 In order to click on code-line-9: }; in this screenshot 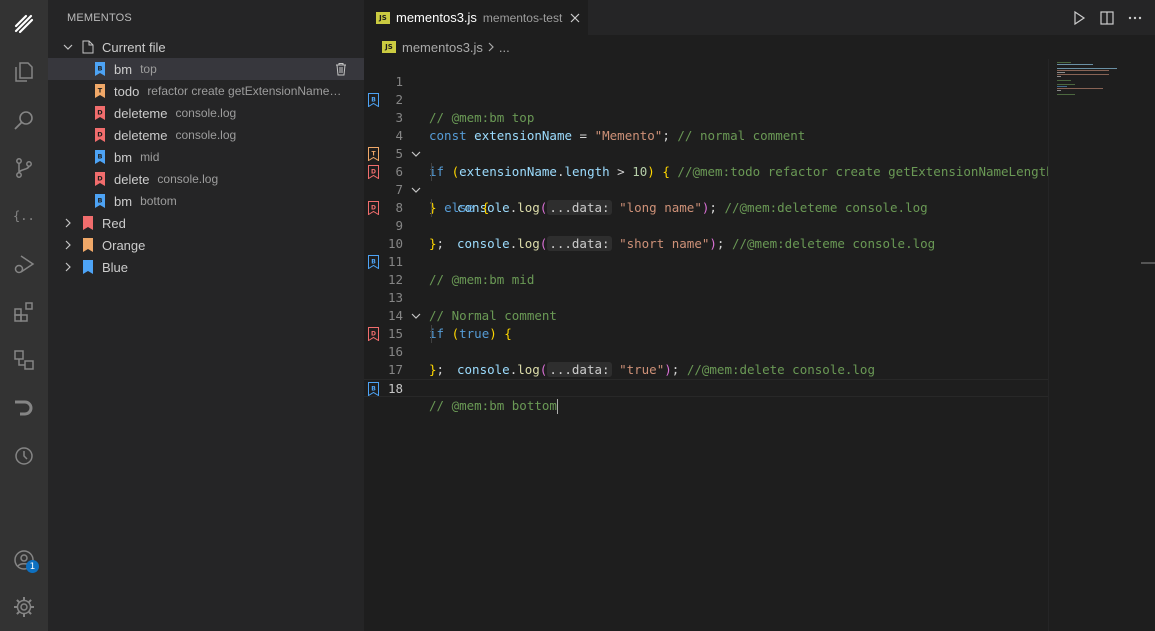, I will do `click(437, 243)`.